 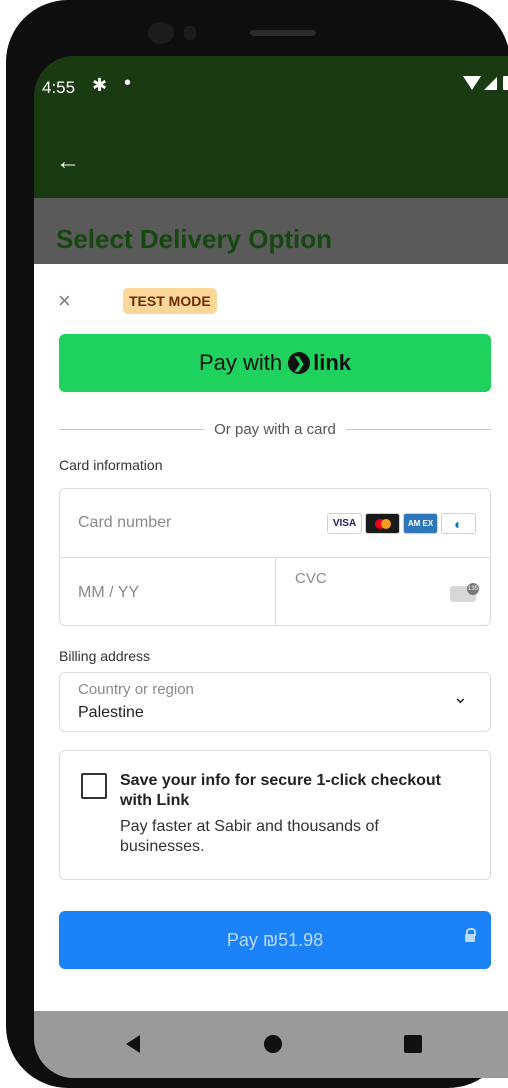 What do you see at coordinates (125, 522) in the screenshot?
I see `card-number-placeholder: Card number` at bounding box center [125, 522].